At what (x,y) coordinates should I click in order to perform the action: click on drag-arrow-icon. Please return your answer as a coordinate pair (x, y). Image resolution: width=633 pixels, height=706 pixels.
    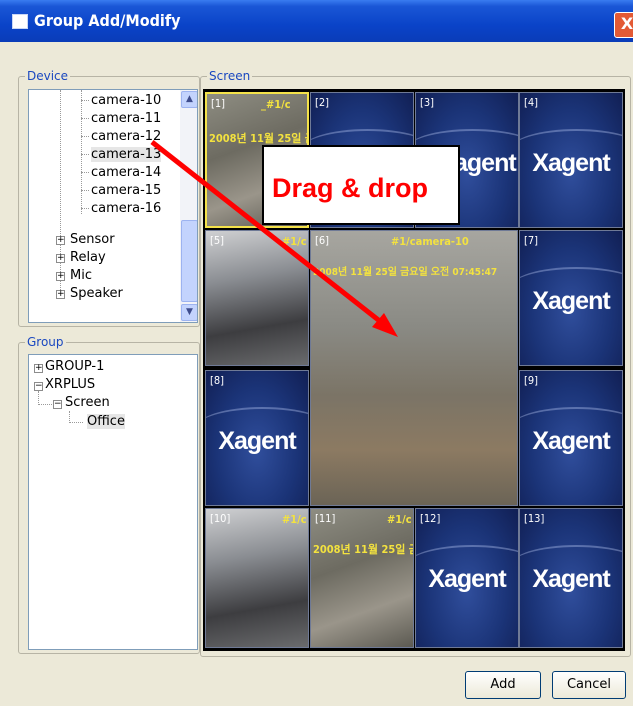
    Looking at the image, I should click on (274, 238).